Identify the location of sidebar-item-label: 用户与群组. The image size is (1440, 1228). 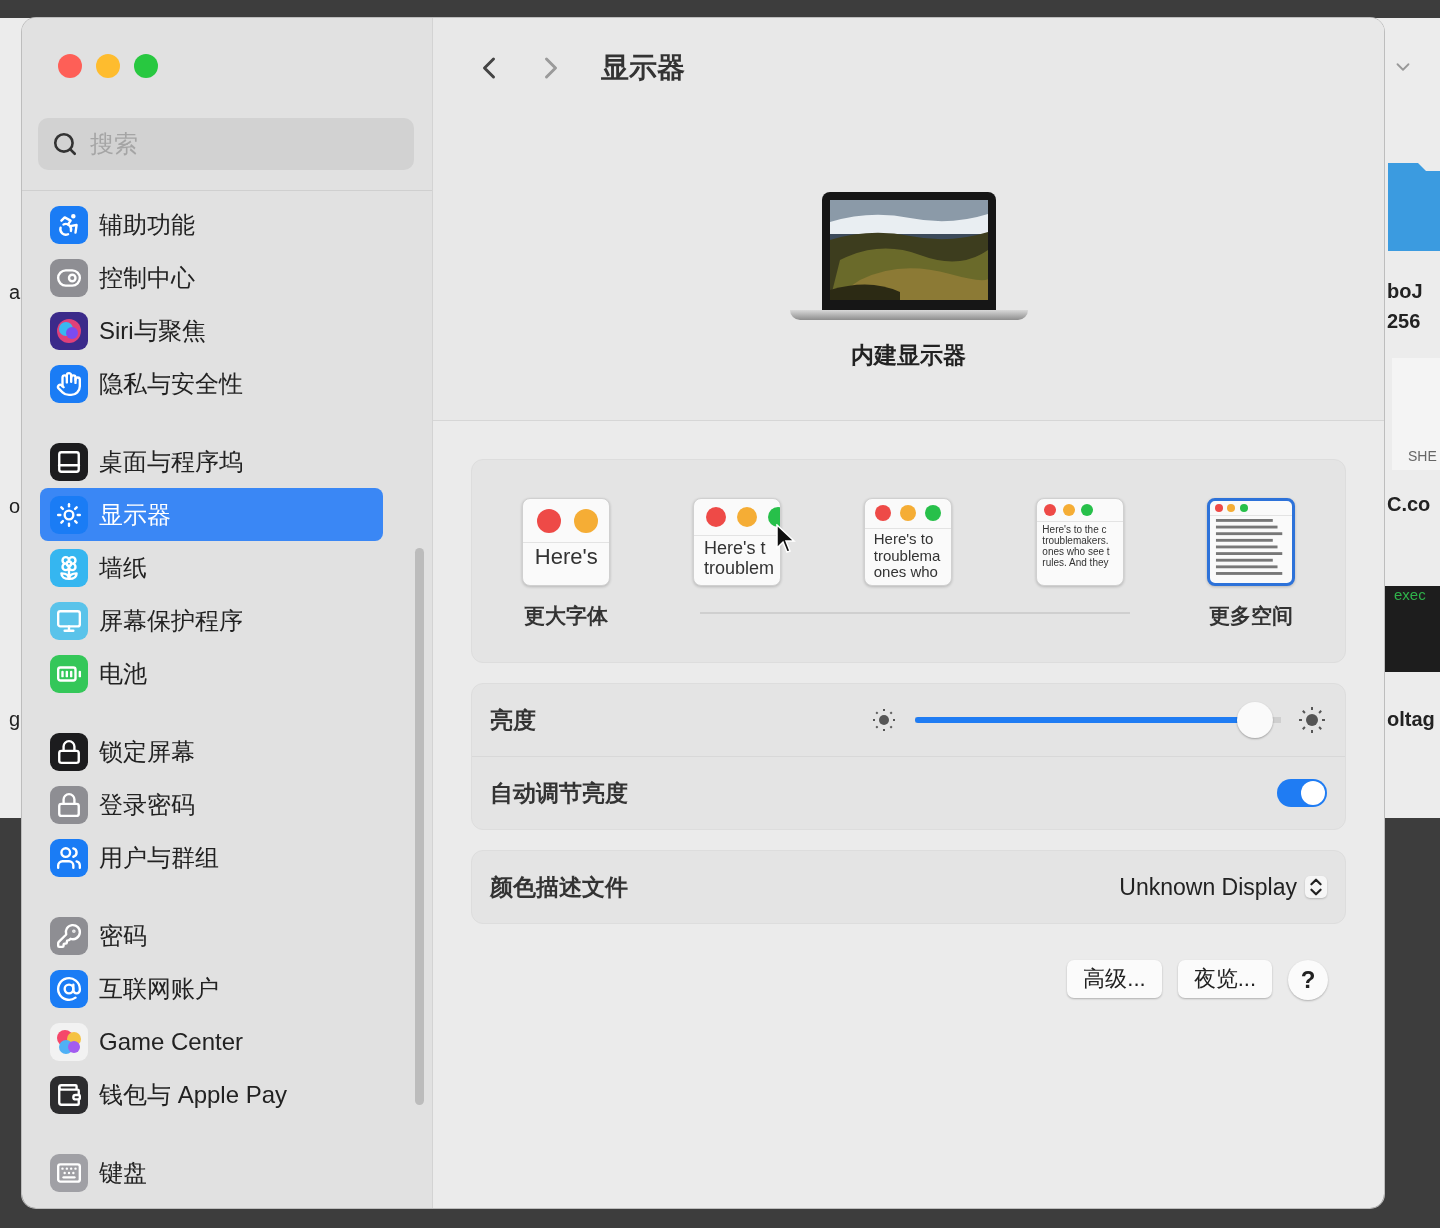
(159, 857).